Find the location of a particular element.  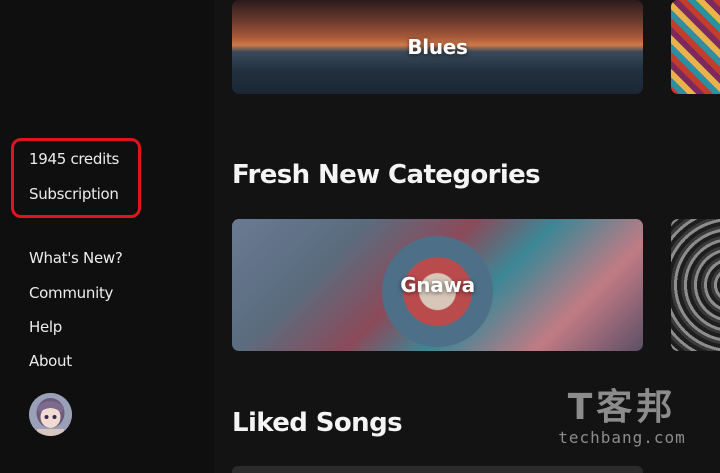

whats-new-link: What's New? is located at coordinates (76, 258).